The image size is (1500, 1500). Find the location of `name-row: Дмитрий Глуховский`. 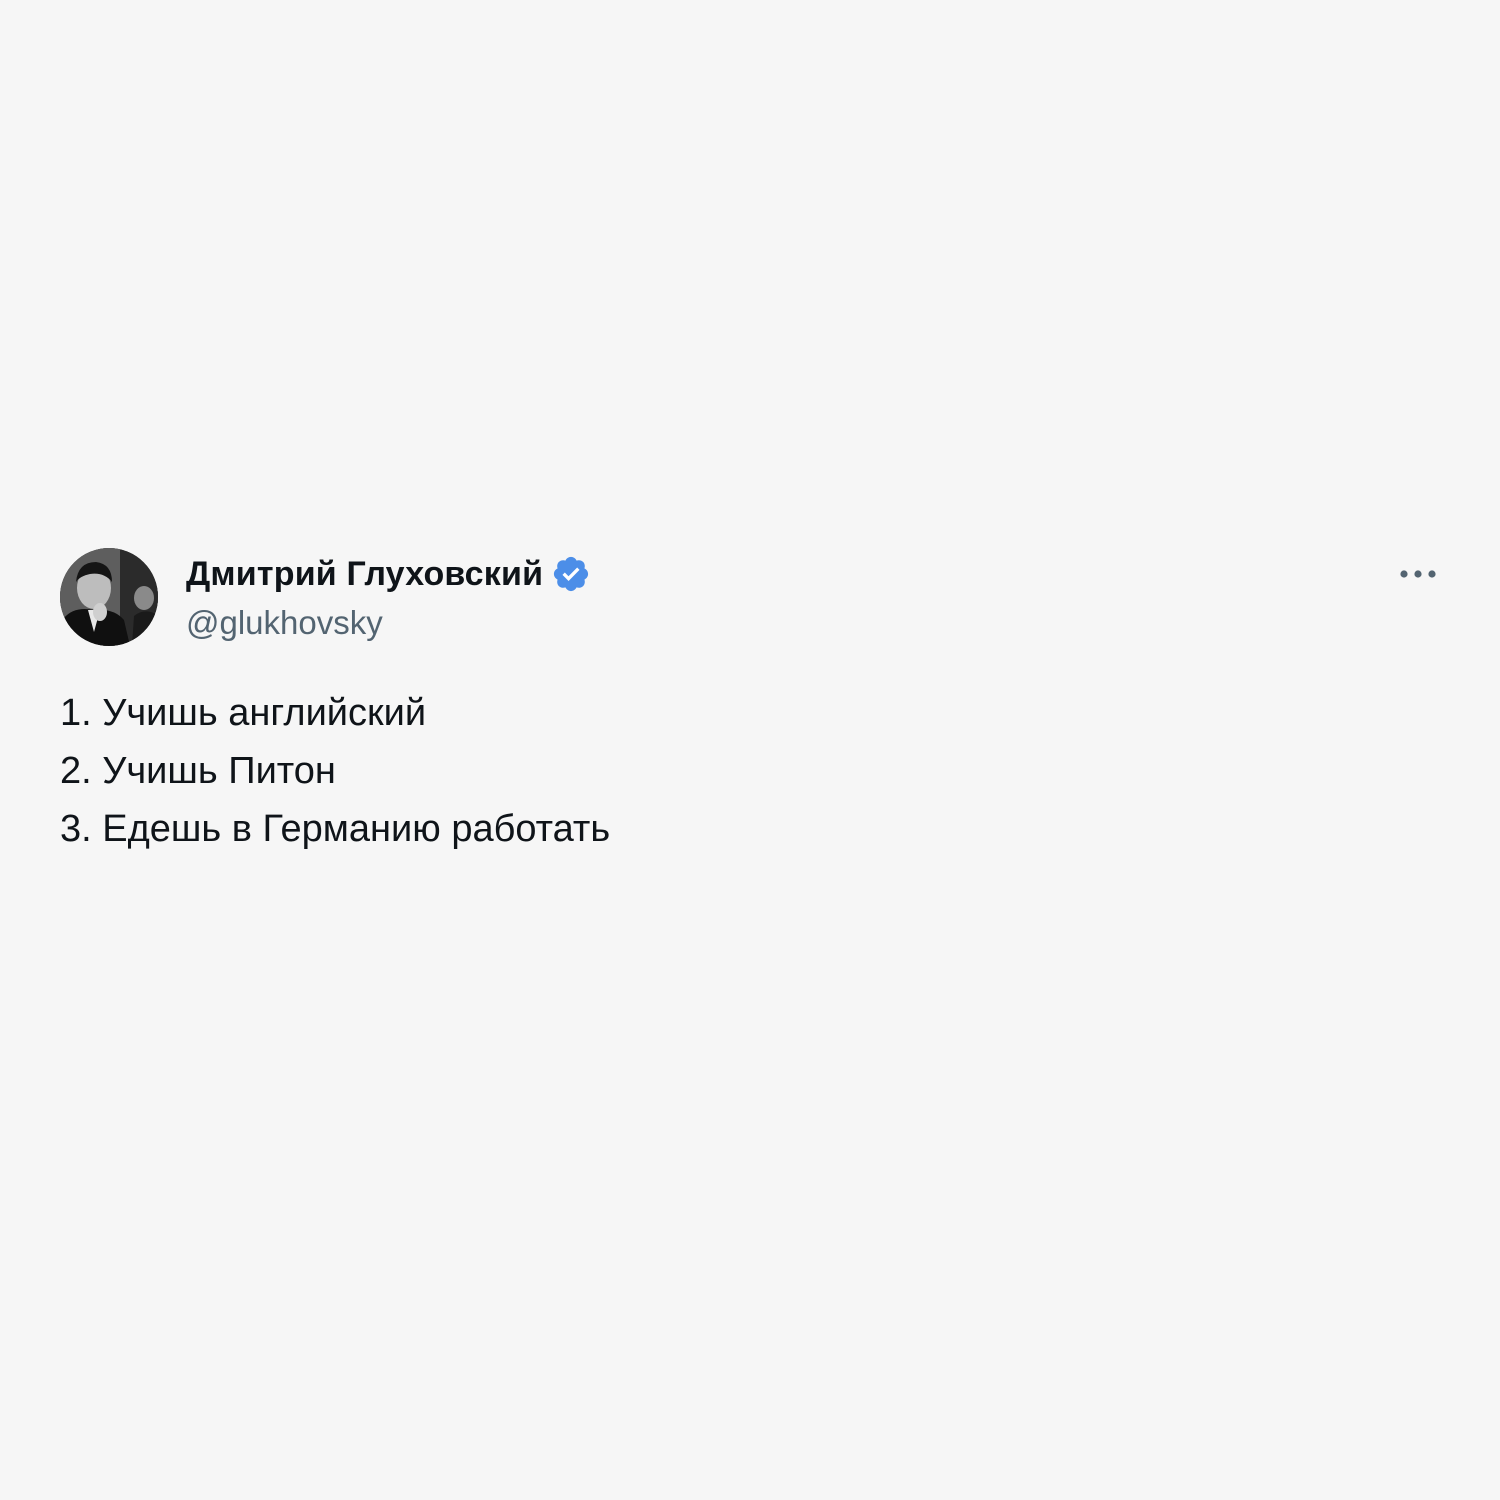

name-row: Дмитрий Глуховский is located at coordinates (388, 574).